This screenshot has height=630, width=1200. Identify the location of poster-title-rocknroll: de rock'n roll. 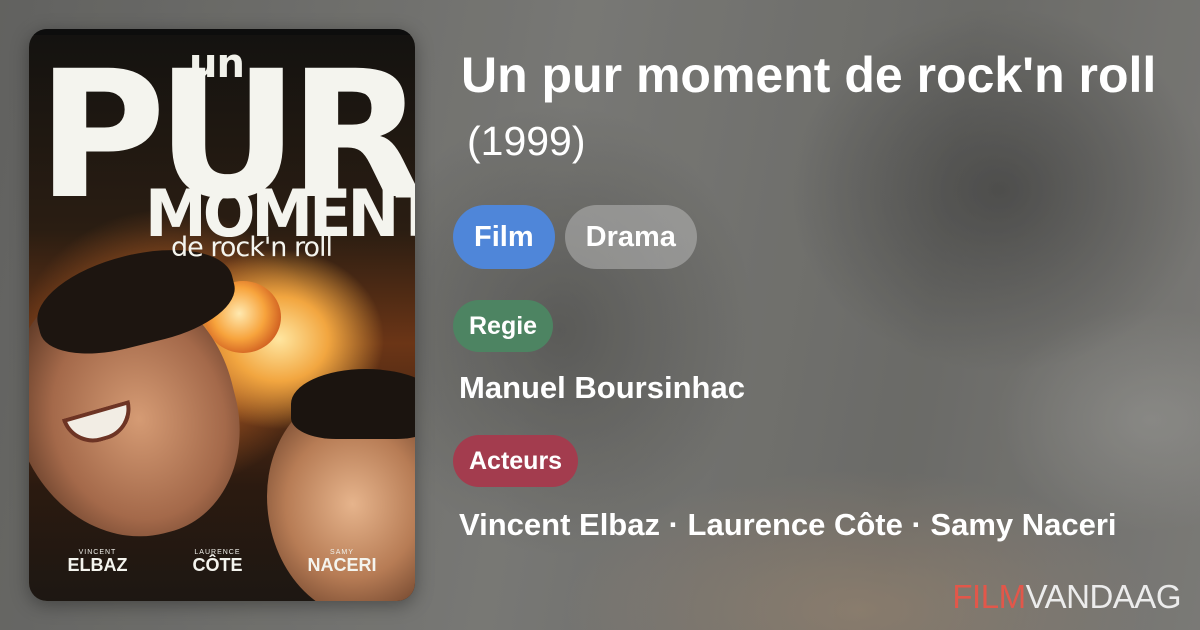
(252, 247).